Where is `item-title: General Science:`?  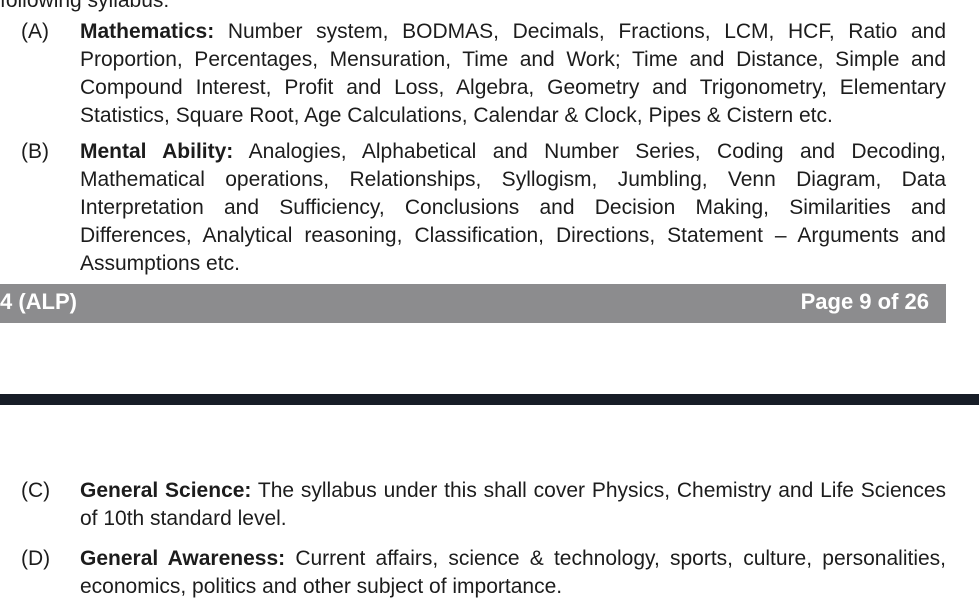
item-title: General Science: is located at coordinates (166, 490).